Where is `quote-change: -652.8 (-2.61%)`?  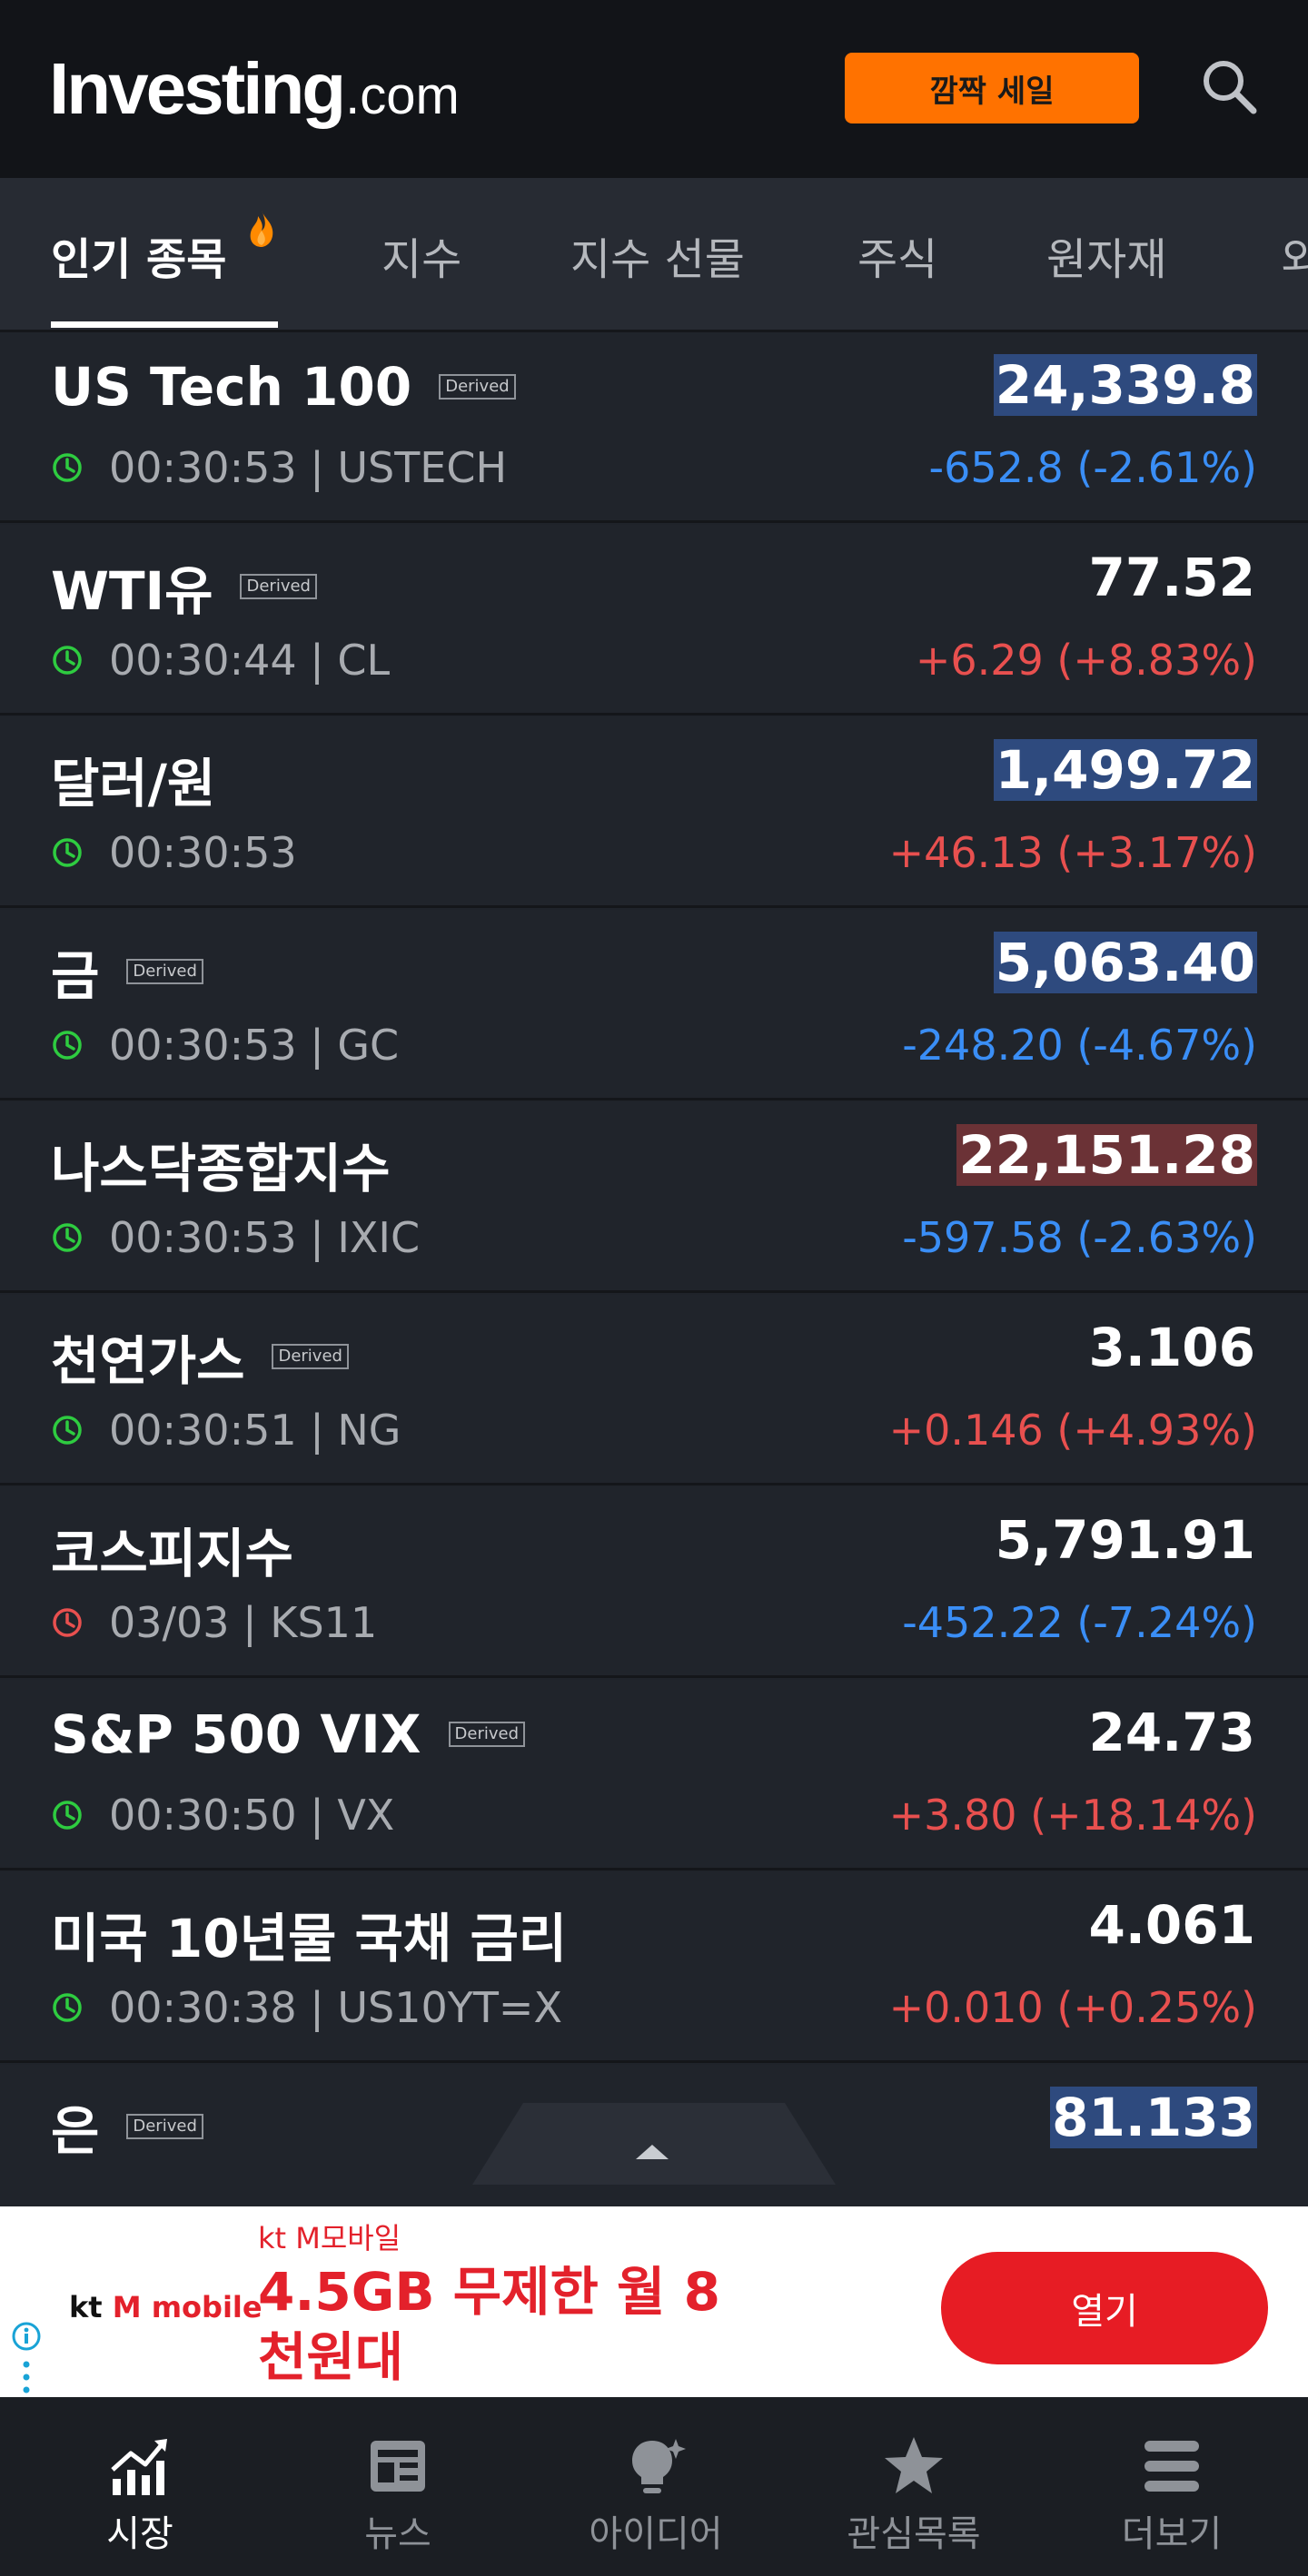
quote-change: -652.8 (-2.61%) is located at coordinates (1092, 467).